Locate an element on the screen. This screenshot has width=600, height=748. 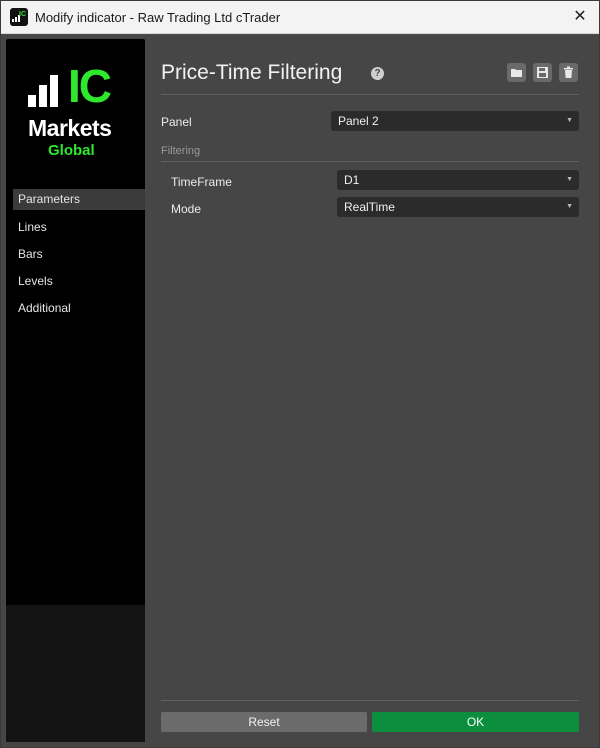
mode-label: Mode is located at coordinates (186, 209).